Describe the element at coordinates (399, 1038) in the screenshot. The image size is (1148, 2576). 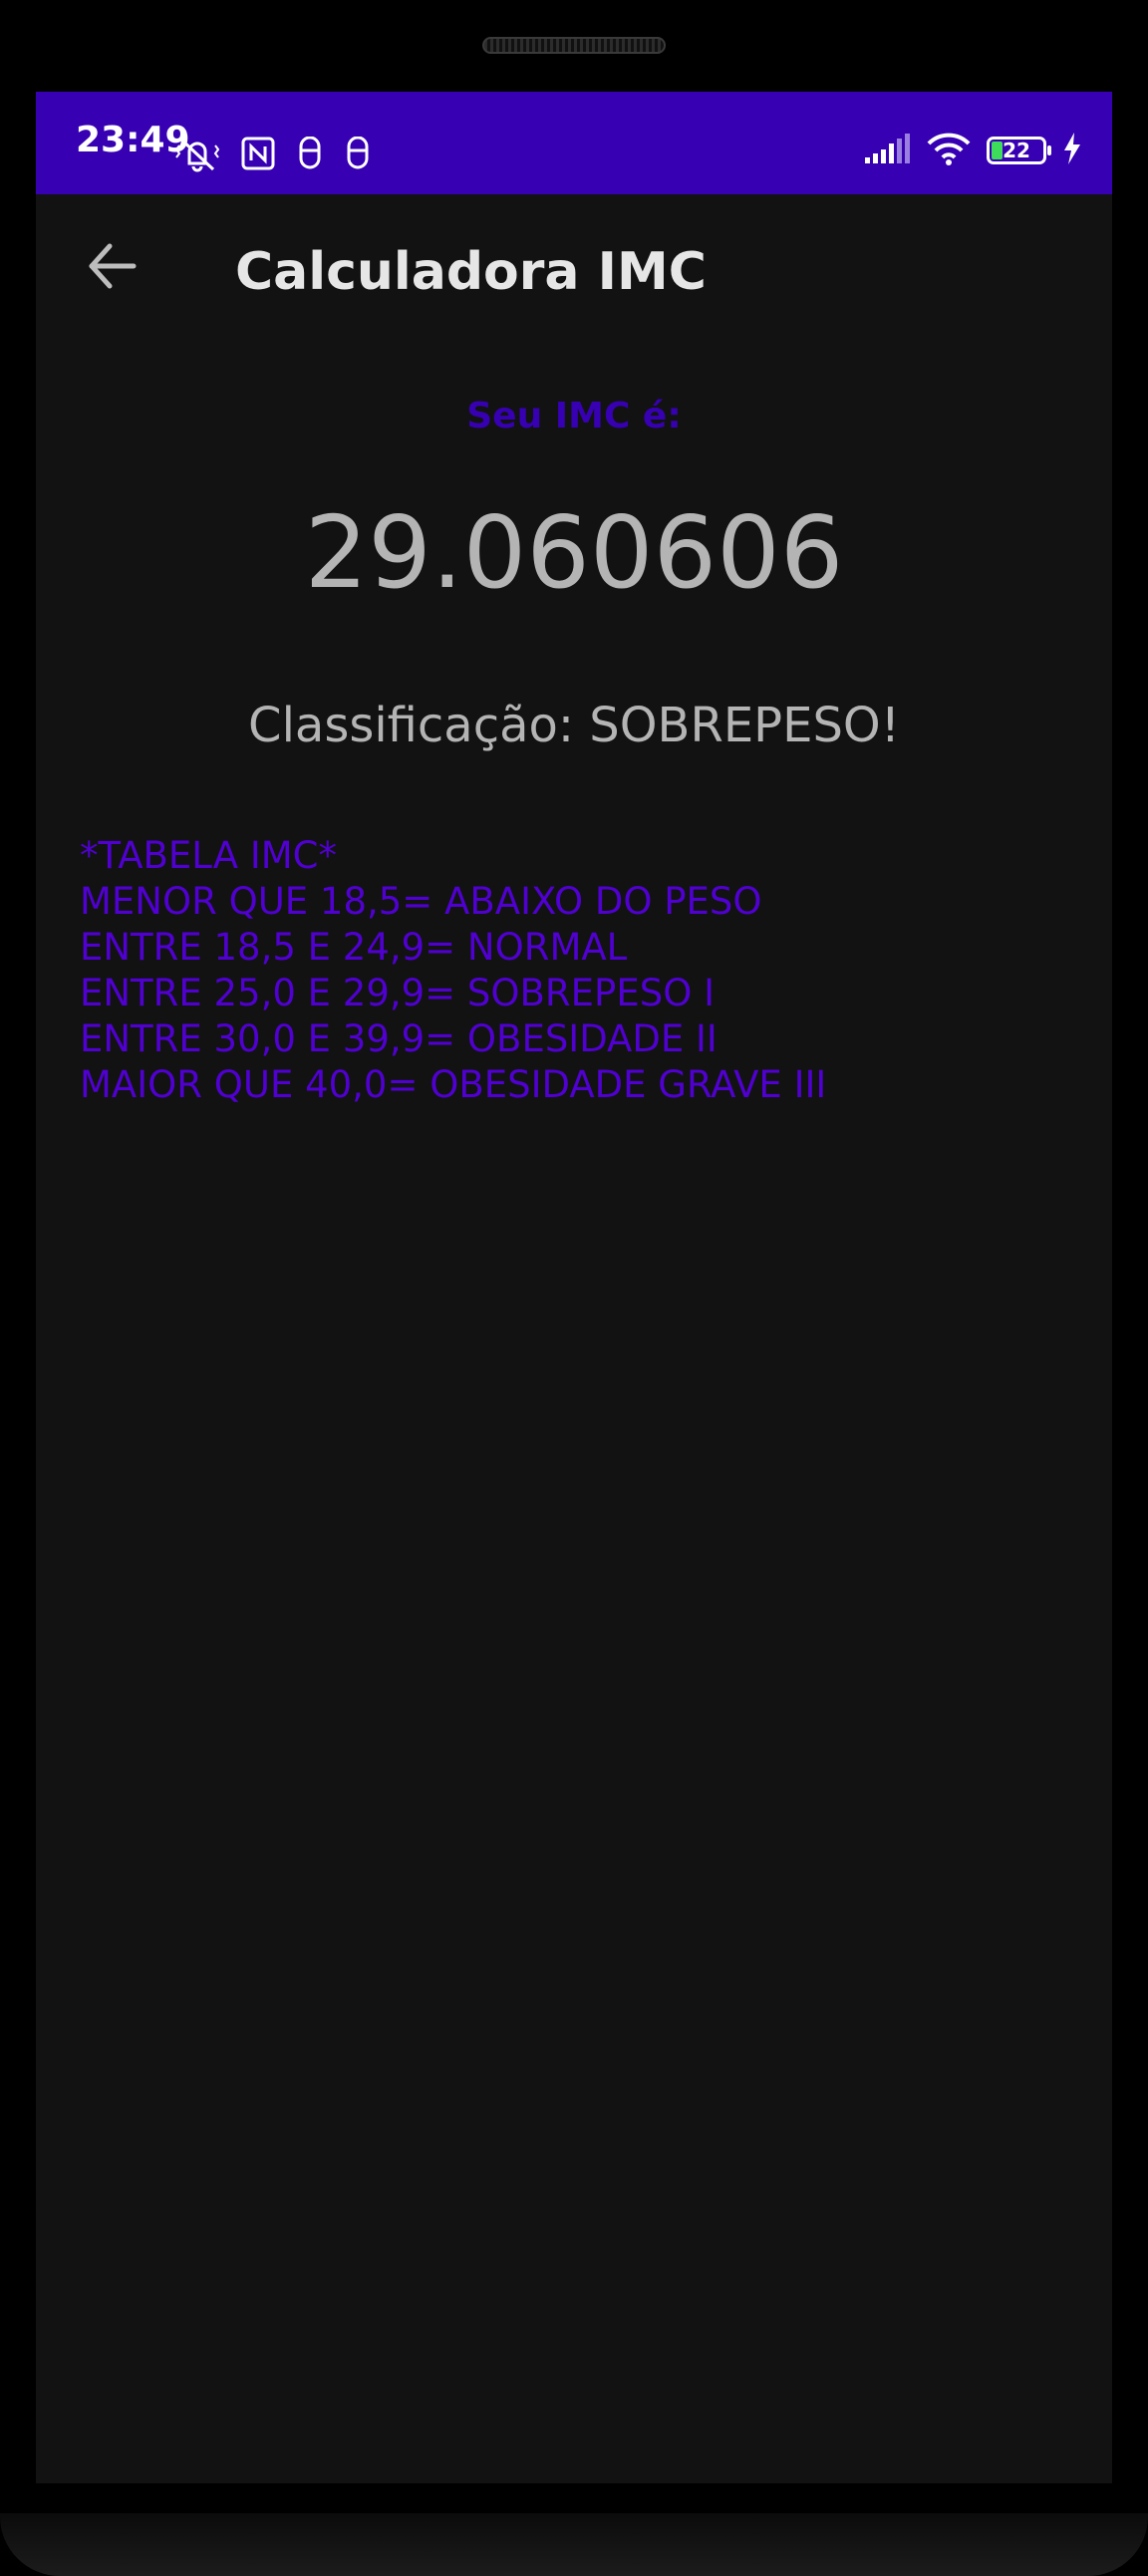
I see `imc-table-row: ENTRE 30,0 E 39,9= OBESIDADE II` at that location.